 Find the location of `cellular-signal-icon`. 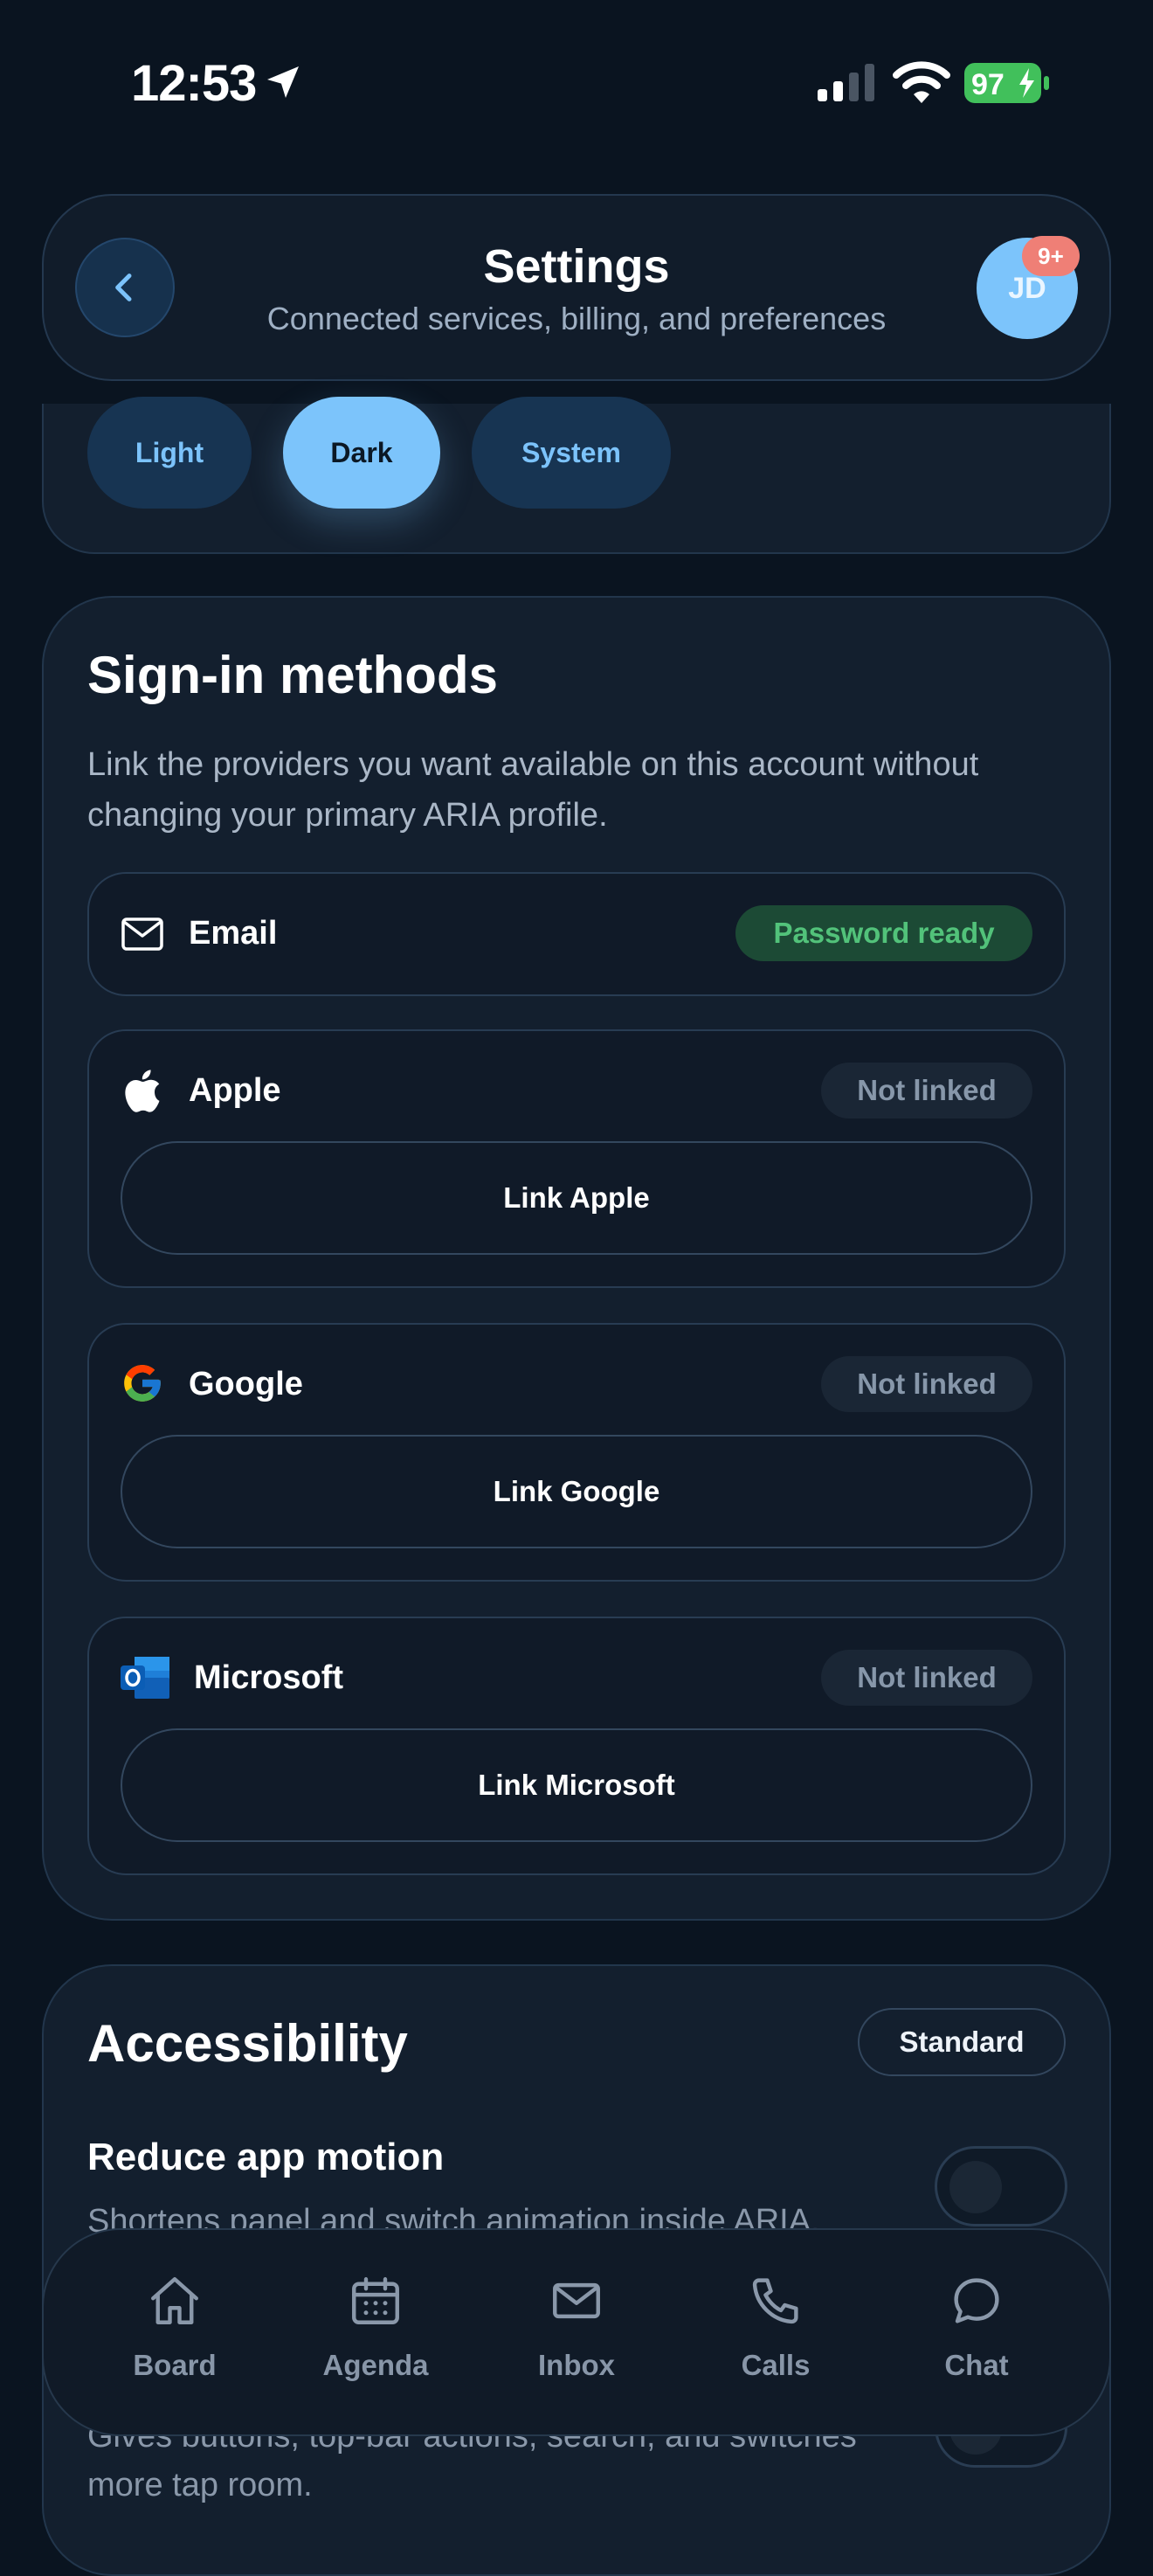

cellular-signal-icon is located at coordinates (846, 82).